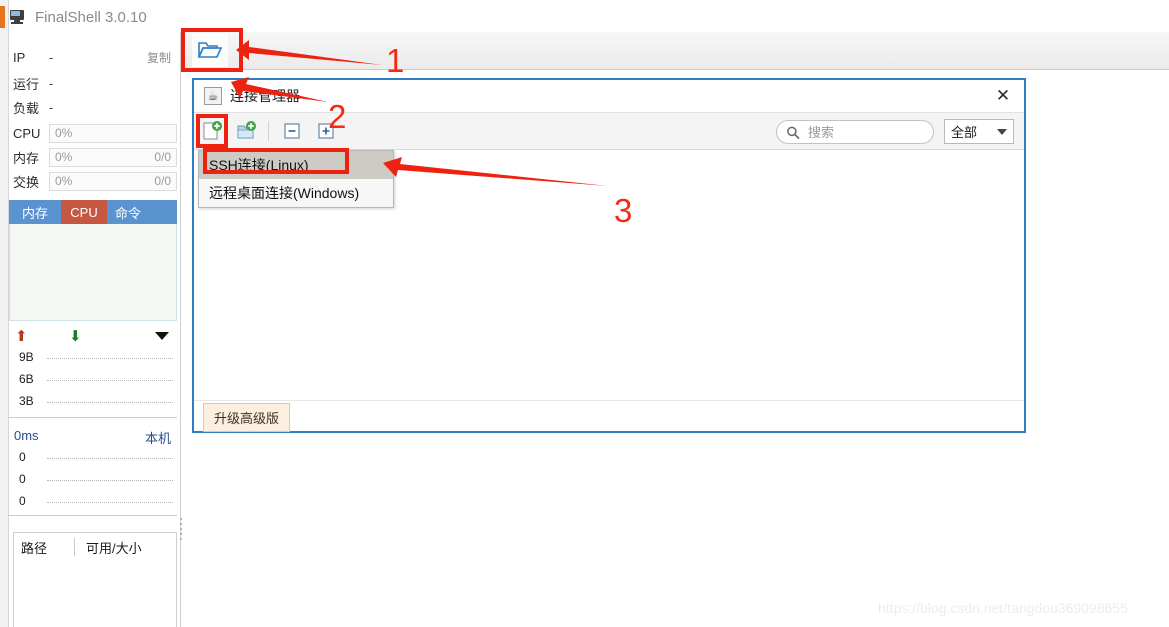 This screenshot has width=1169, height=627. I want to click on metric-swap: 0% 0/0, so click(113, 181).